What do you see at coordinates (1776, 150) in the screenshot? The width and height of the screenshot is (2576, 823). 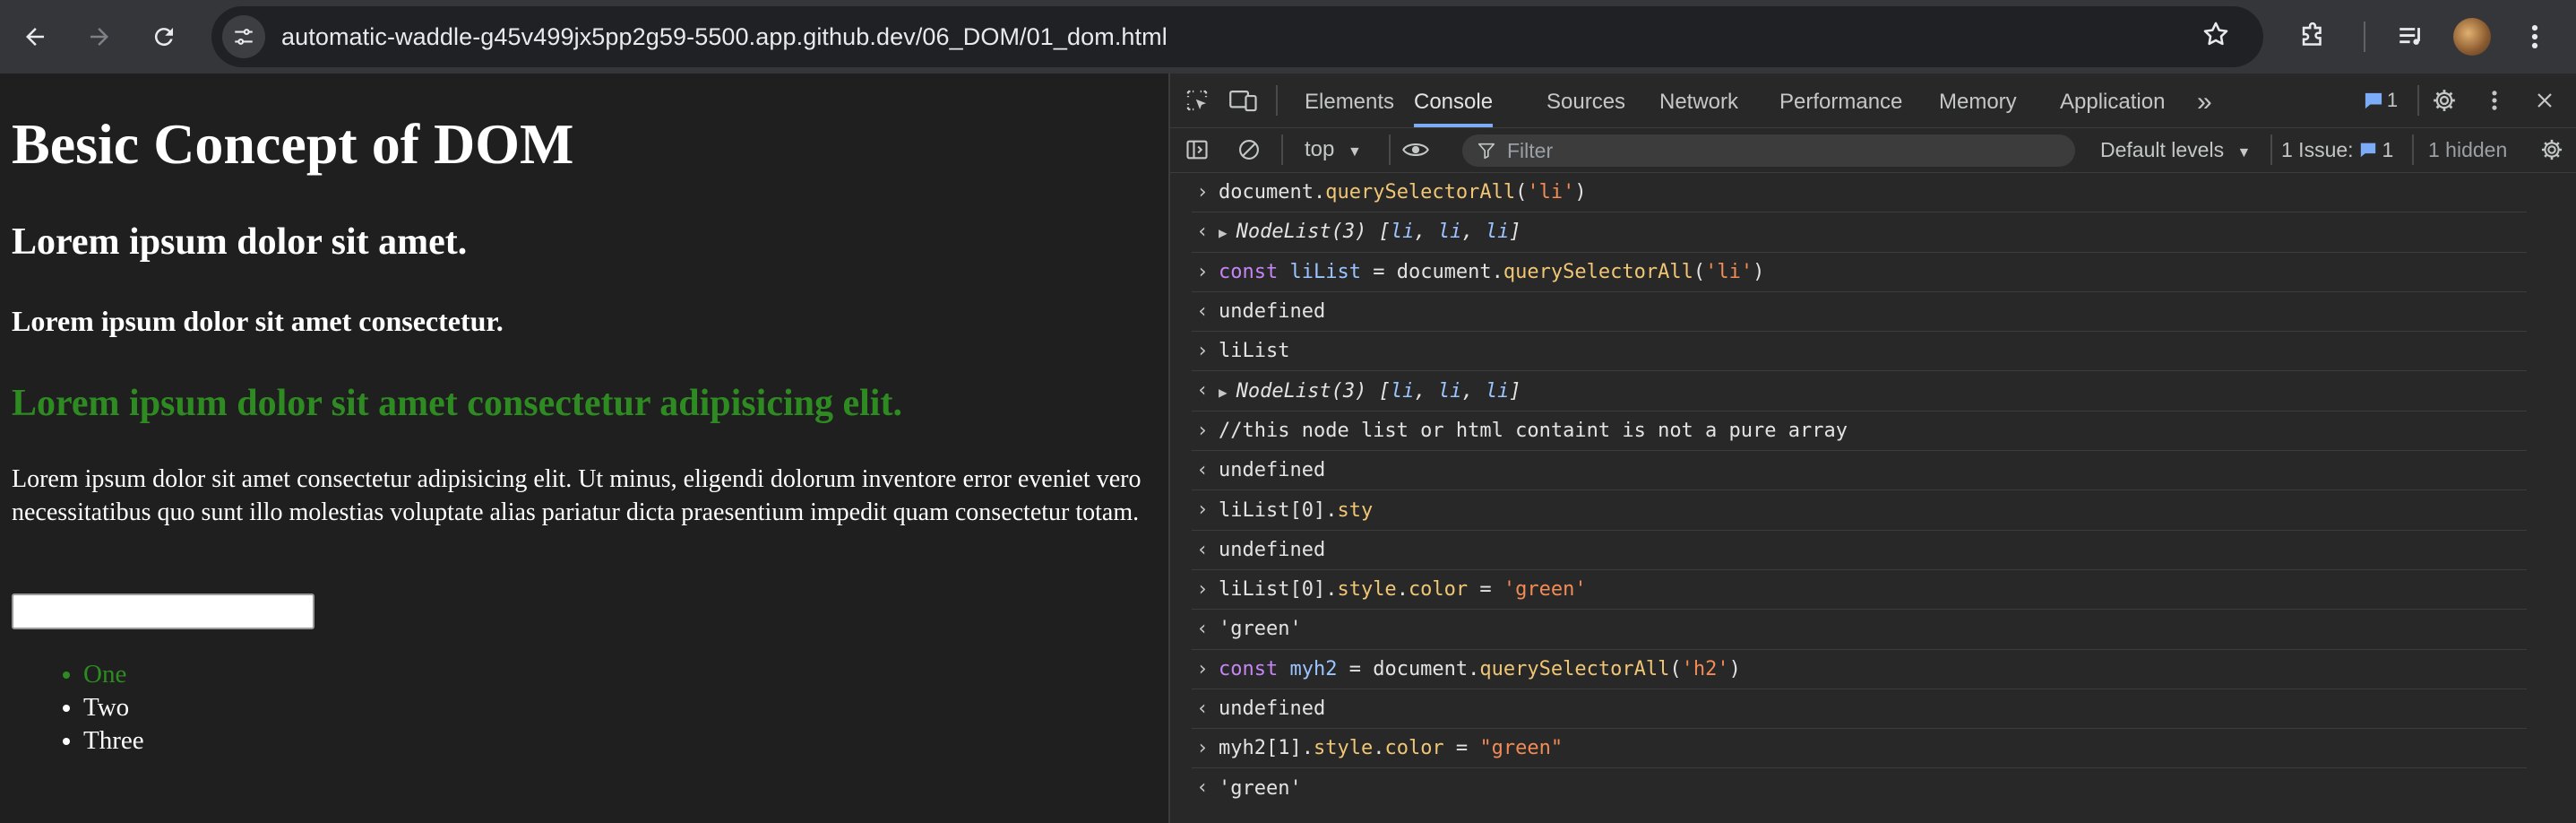 I see `filter-input` at bounding box center [1776, 150].